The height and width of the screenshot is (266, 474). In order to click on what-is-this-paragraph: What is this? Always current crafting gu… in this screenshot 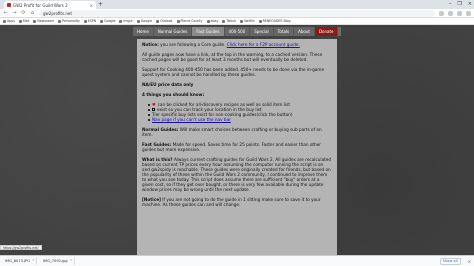, I will do `click(237, 174)`.